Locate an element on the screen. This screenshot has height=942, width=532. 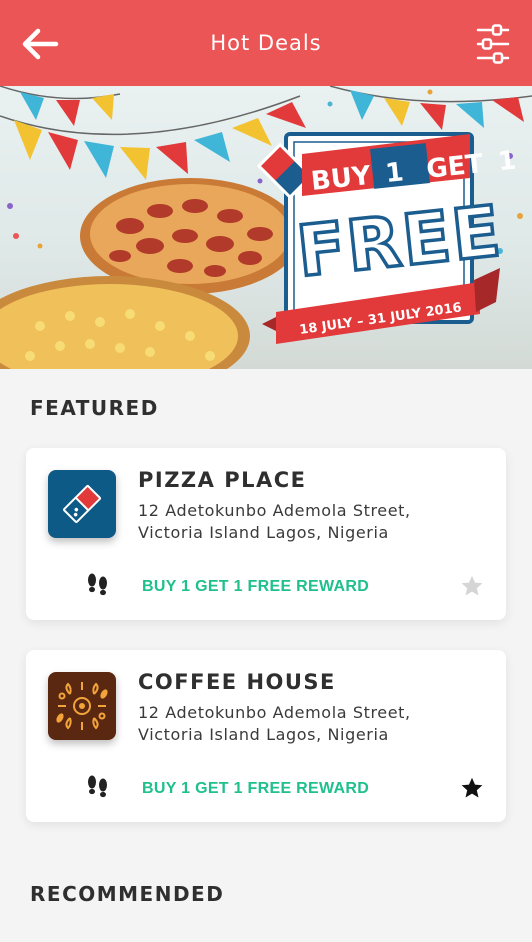
back-button is located at coordinates (40, 44).